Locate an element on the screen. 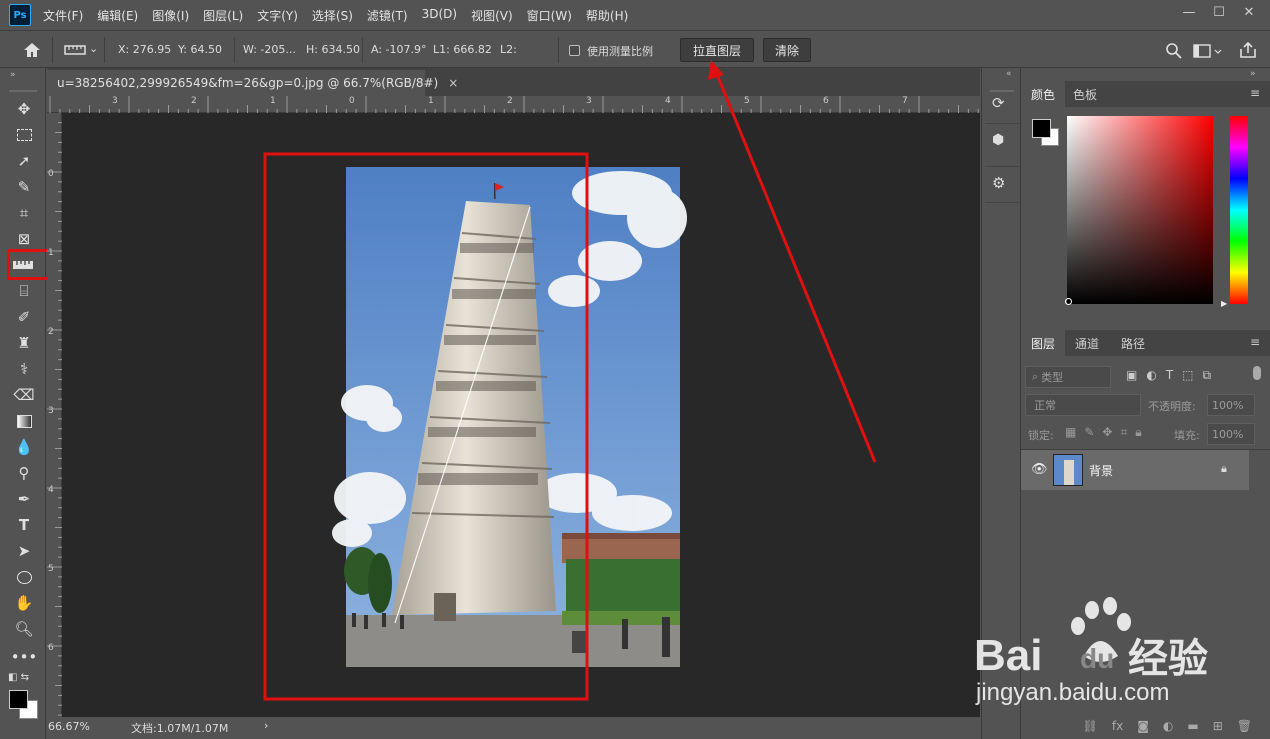 Image resolution: width=1270 pixels, height=739 pixels. properties-panel-icon: ⚙ is located at coordinates (998, 183).